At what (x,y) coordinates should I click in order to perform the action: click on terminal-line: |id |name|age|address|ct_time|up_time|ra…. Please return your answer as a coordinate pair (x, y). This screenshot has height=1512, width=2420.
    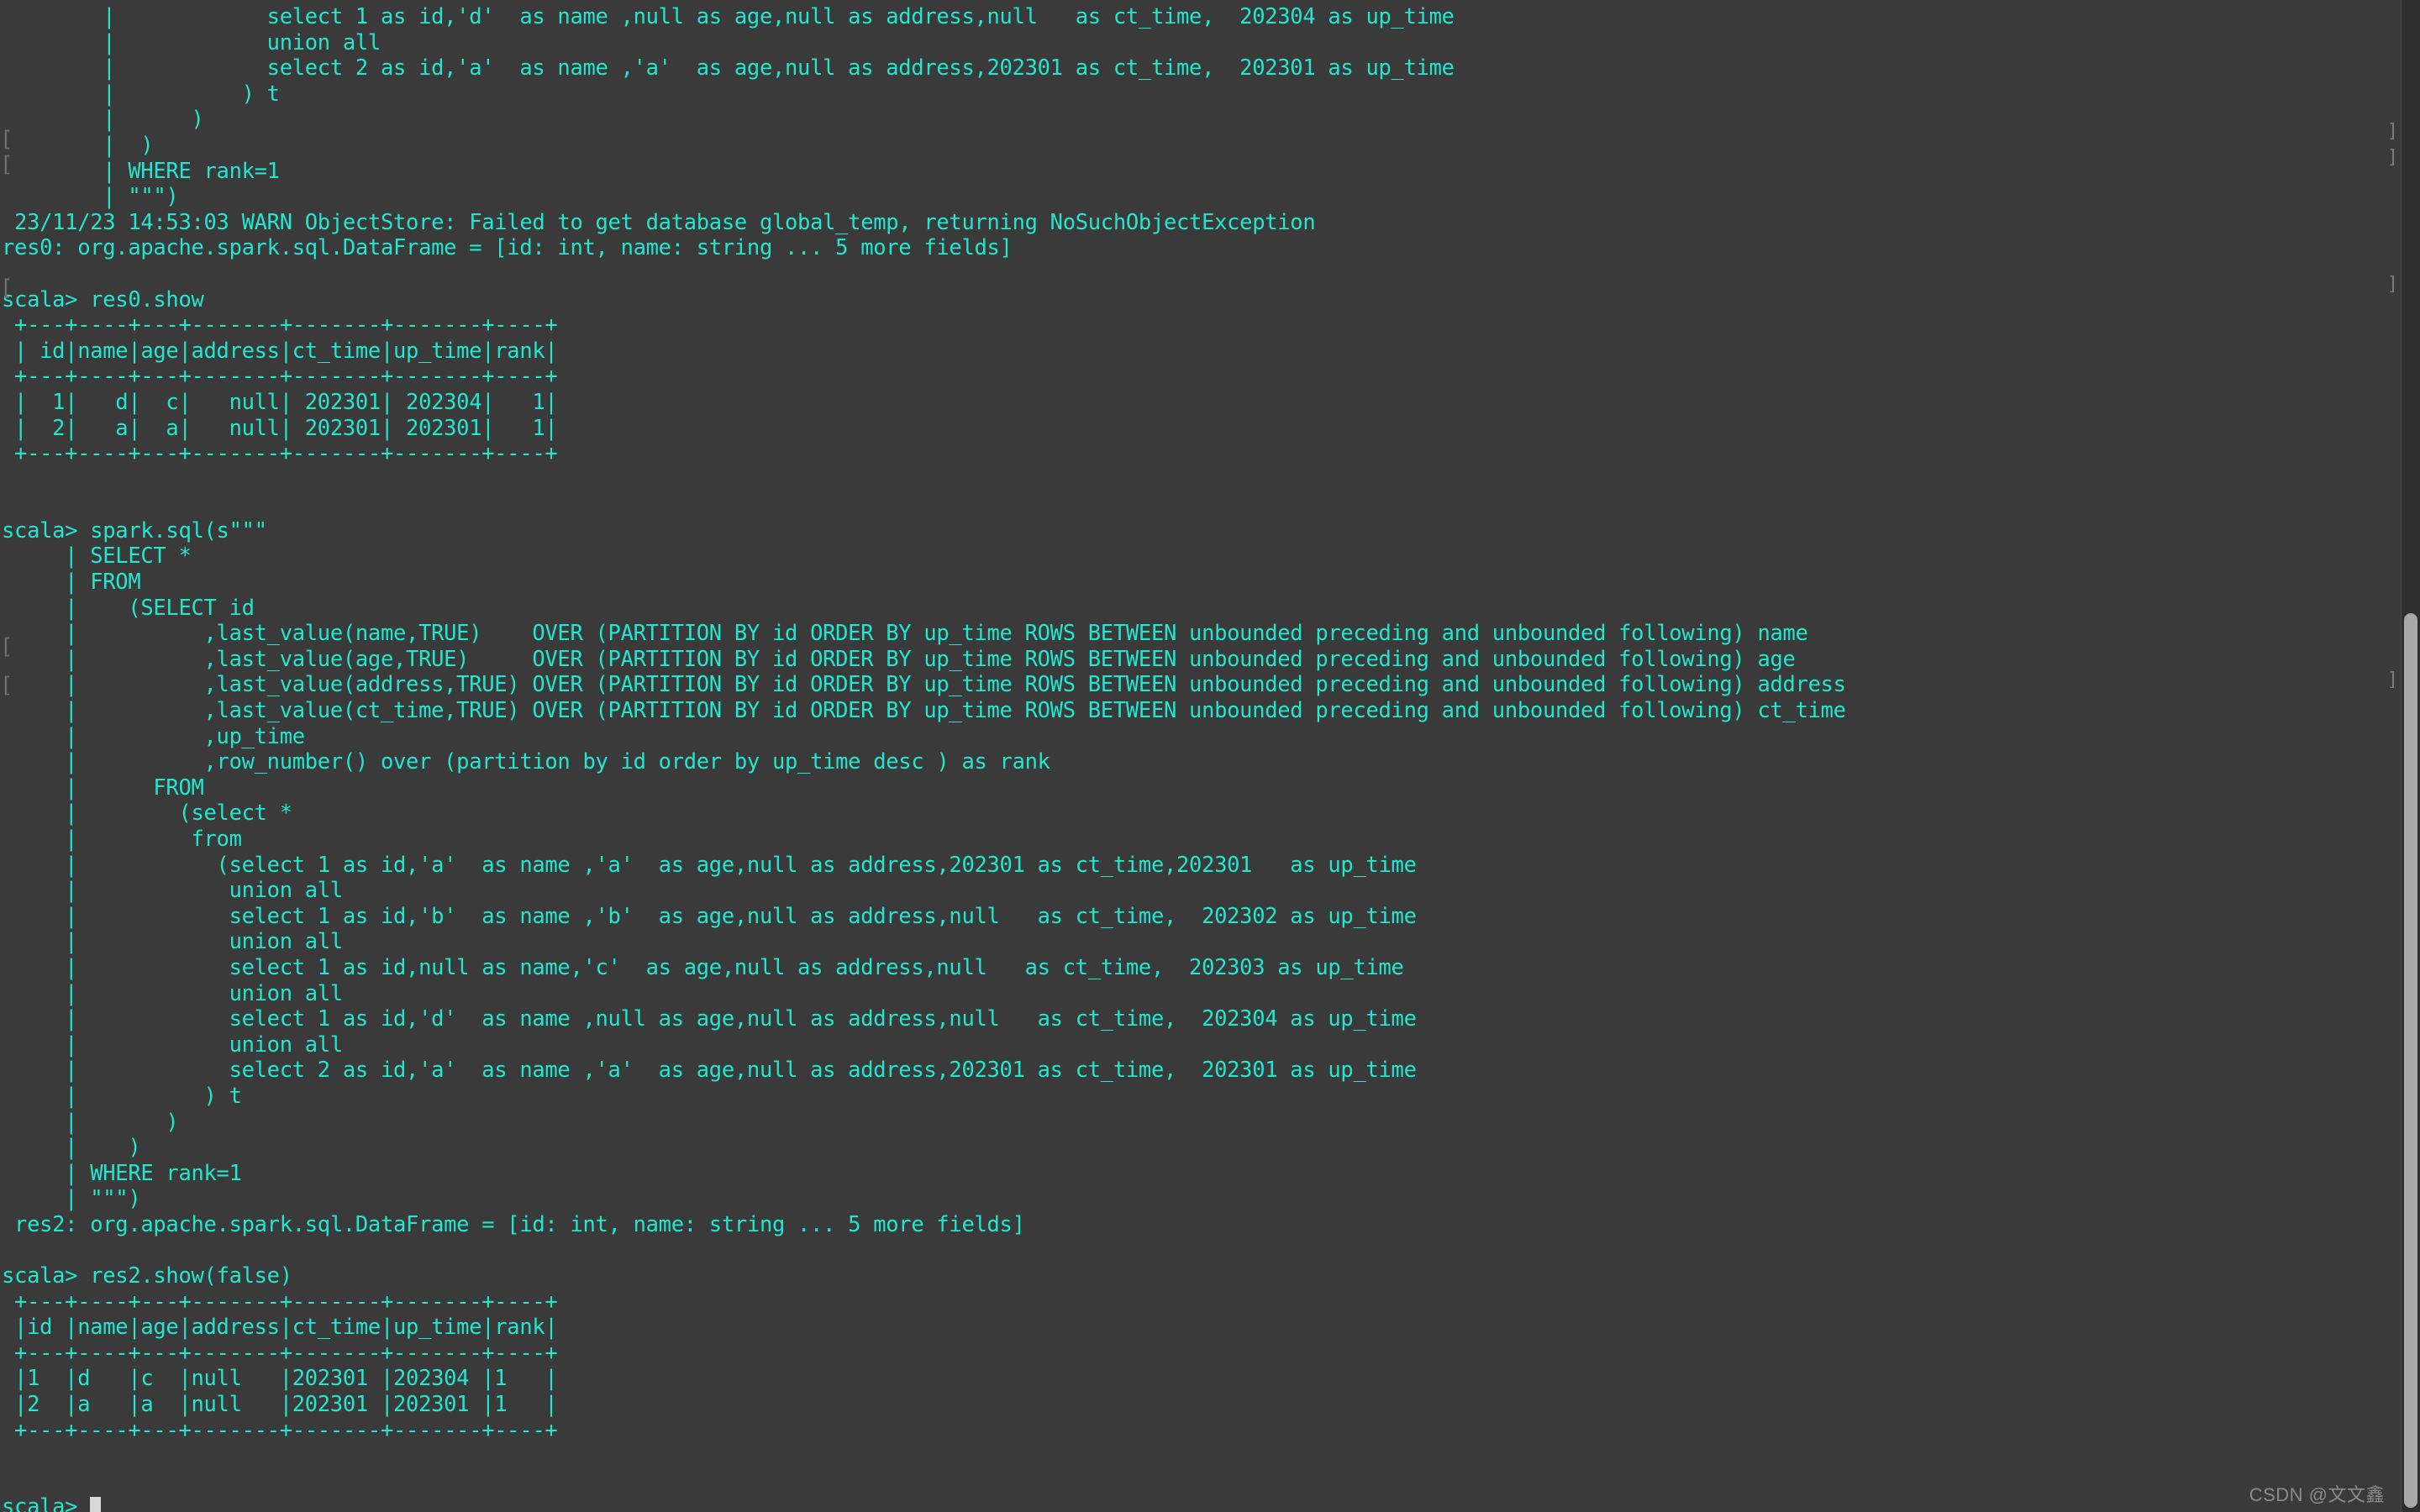
    Looking at the image, I should click on (280, 1328).